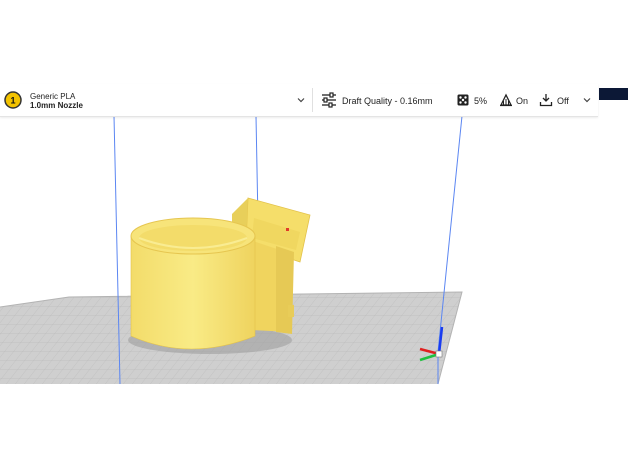 The width and height of the screenshot is (628, 472). I want to click on extruder-number: 1, so click(12, 101).